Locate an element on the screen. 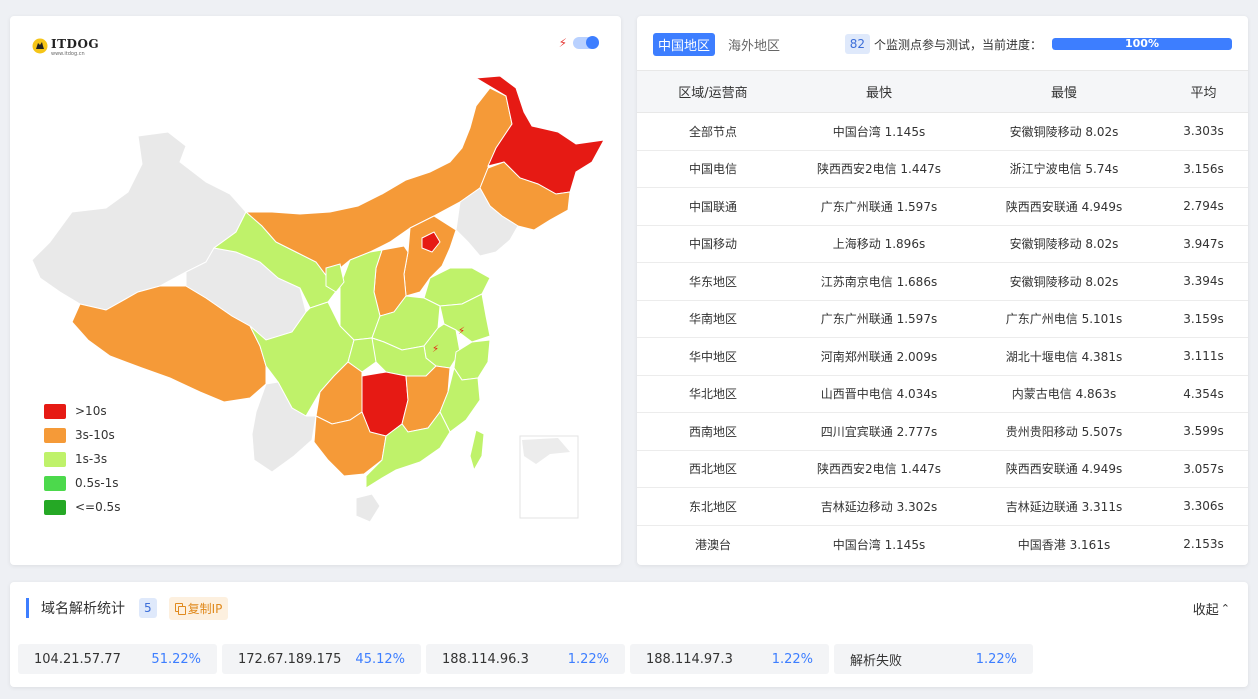  cell-fastest: 中国台湾 1.145s is located at coordinates (879, 544).